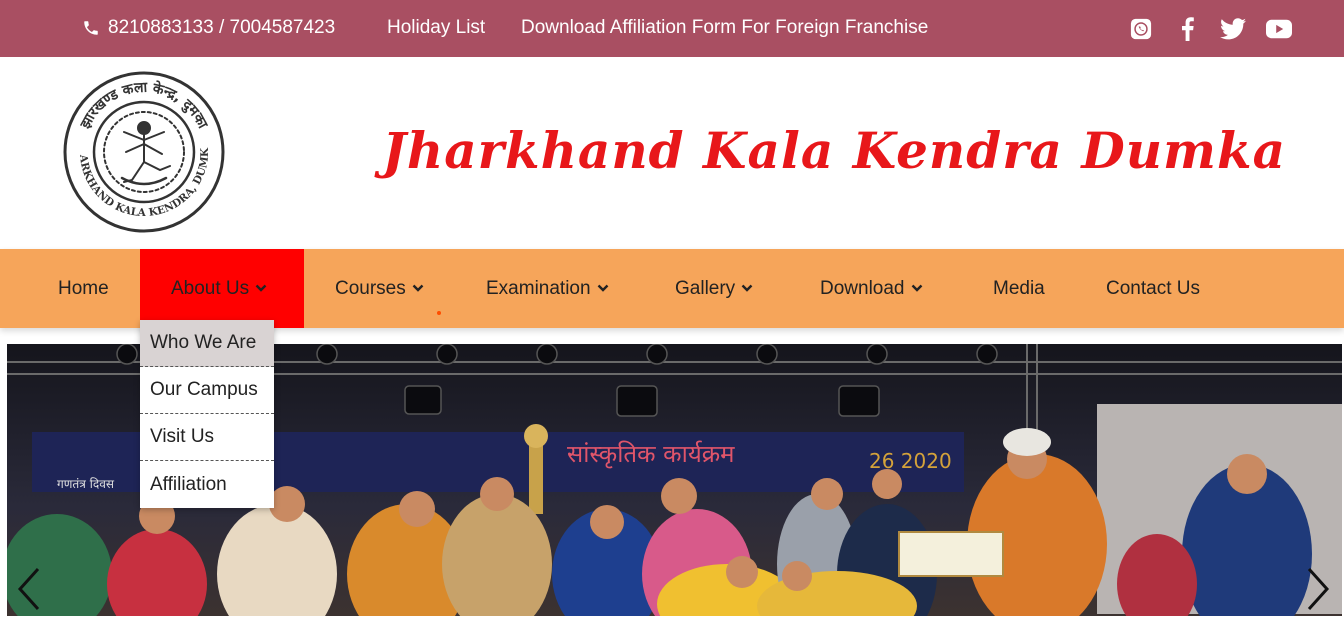  I want to click on holiday-list-link: Holiday List, so click(436, 28).